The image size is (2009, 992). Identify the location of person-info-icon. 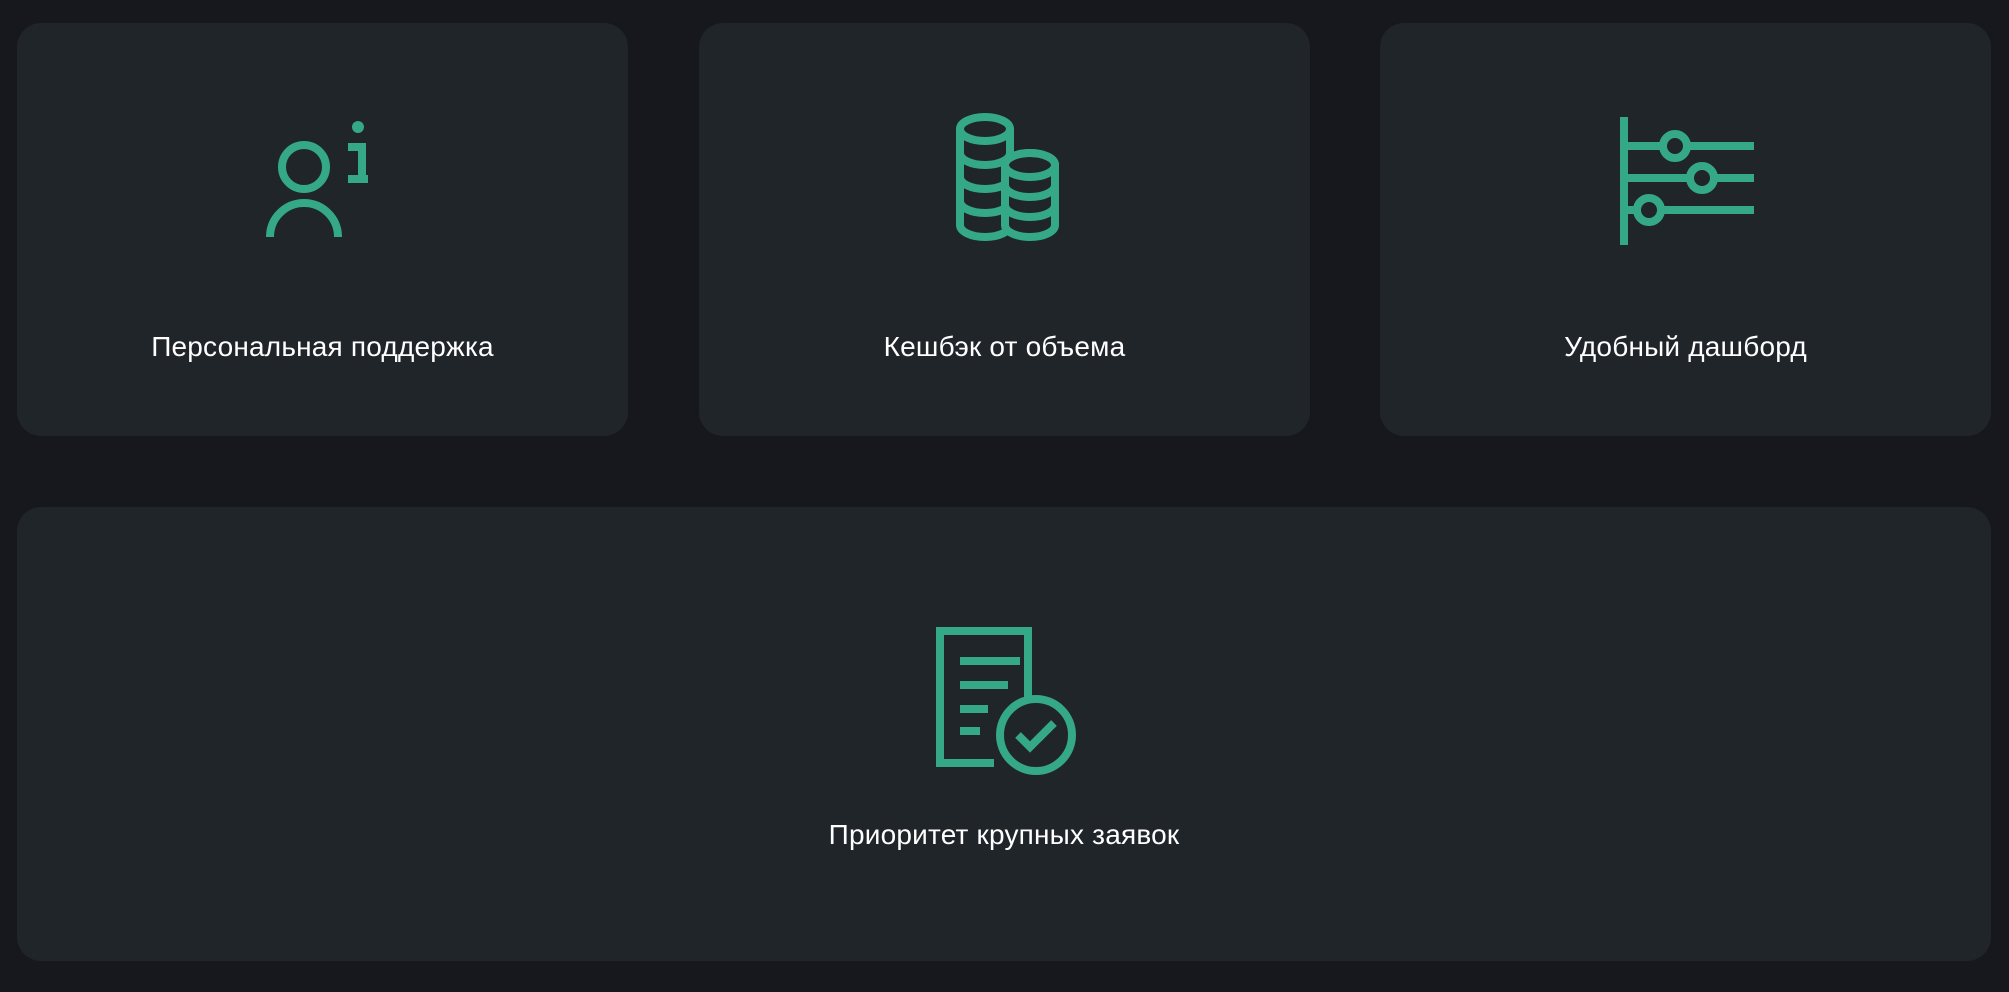
(323, 180).